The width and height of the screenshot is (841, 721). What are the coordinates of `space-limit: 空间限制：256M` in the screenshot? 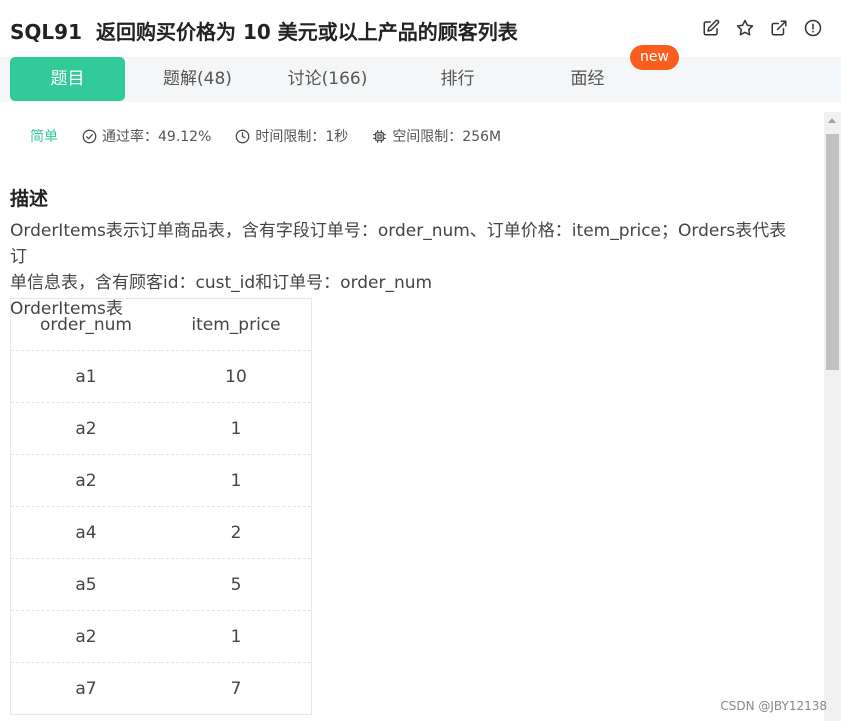 It's located at (436, 136).